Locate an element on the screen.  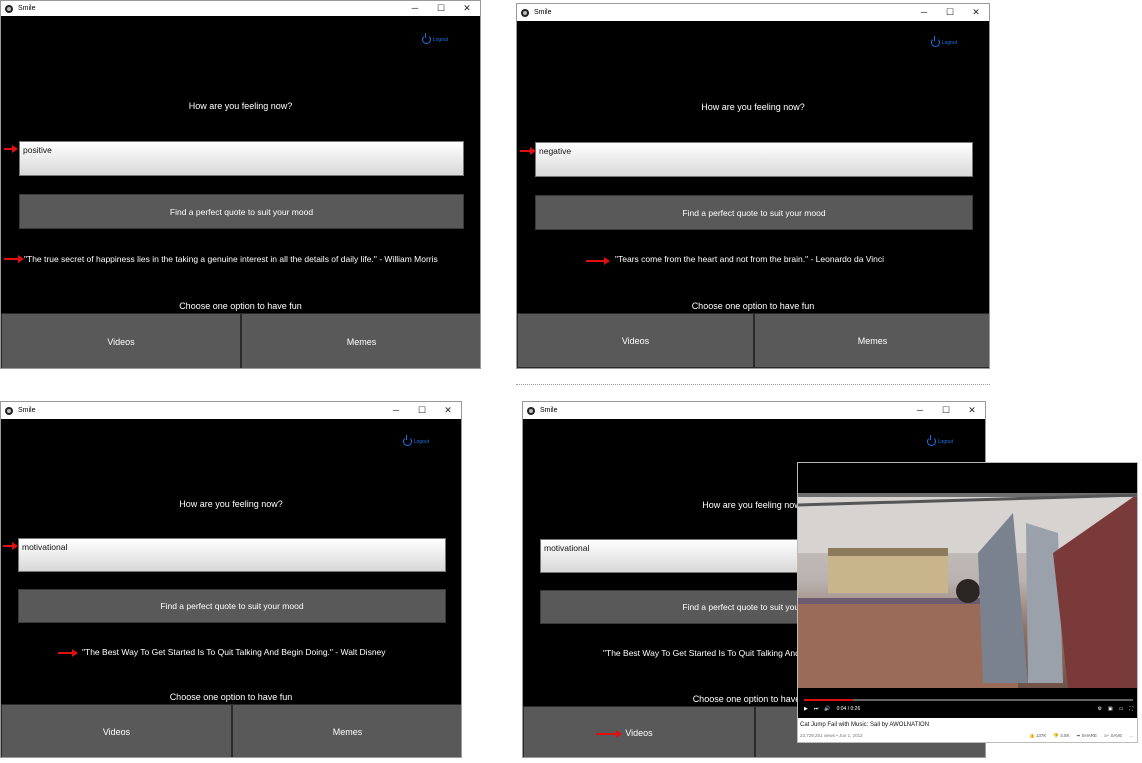
video-screen: ▶ ⏭ 🔊 0:04 / 0:26 ⚙ ▣ ▭ ⛶ is located at coordinates (967, 590).